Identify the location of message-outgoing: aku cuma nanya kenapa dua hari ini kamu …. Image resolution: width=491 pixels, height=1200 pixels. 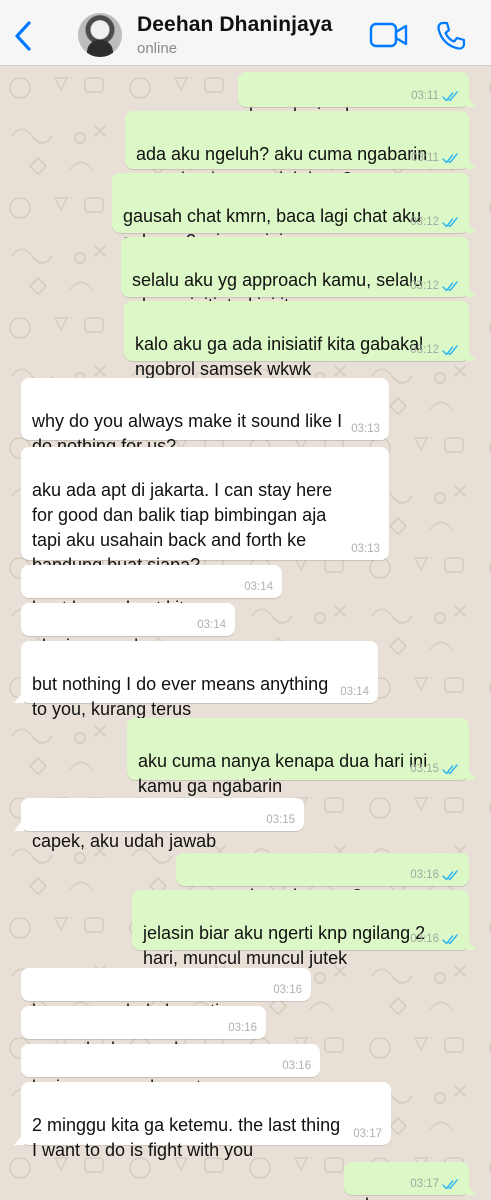
(301, 757).